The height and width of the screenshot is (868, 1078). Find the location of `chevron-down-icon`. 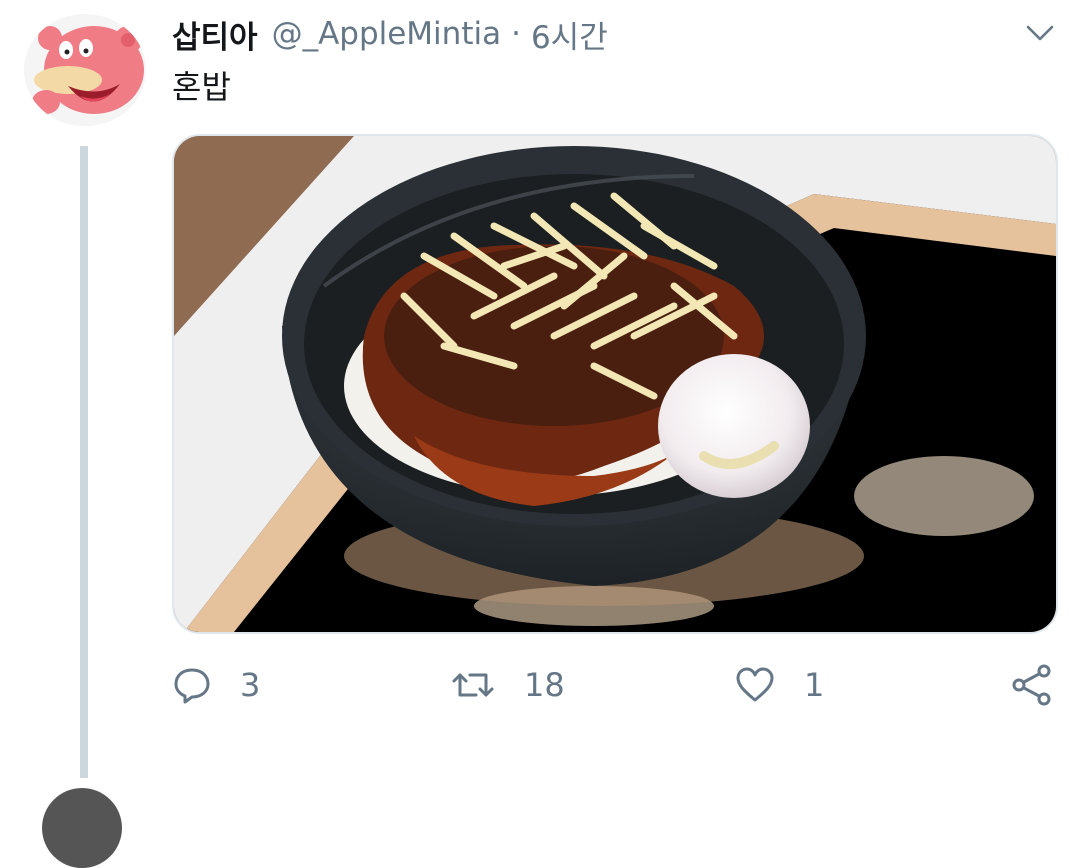

chevron-down-icon is located at coordinates (1040, 33).